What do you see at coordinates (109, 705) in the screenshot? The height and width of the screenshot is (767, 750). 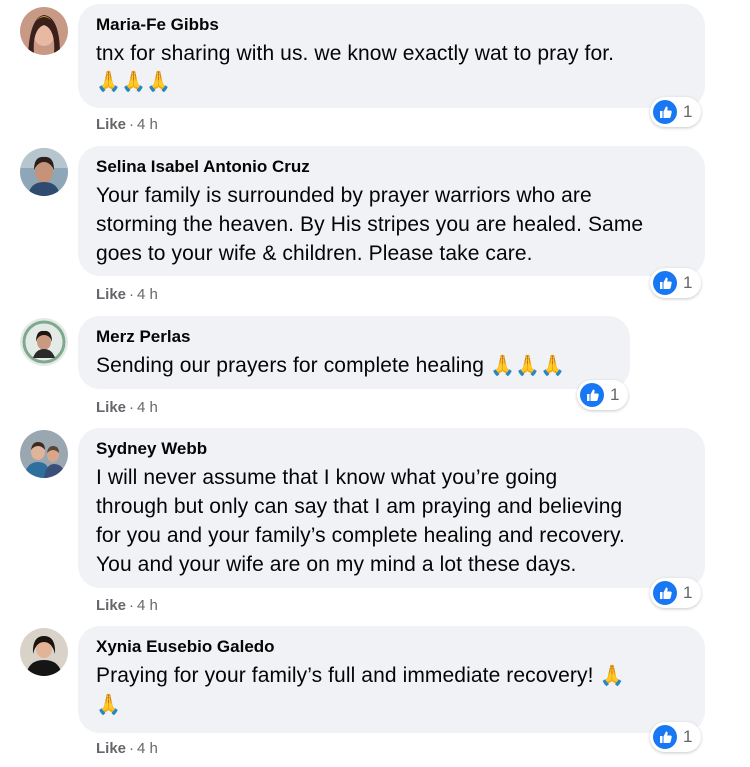 I see `pray-emoji-line: 🙏` at bounding box center [109, 705].